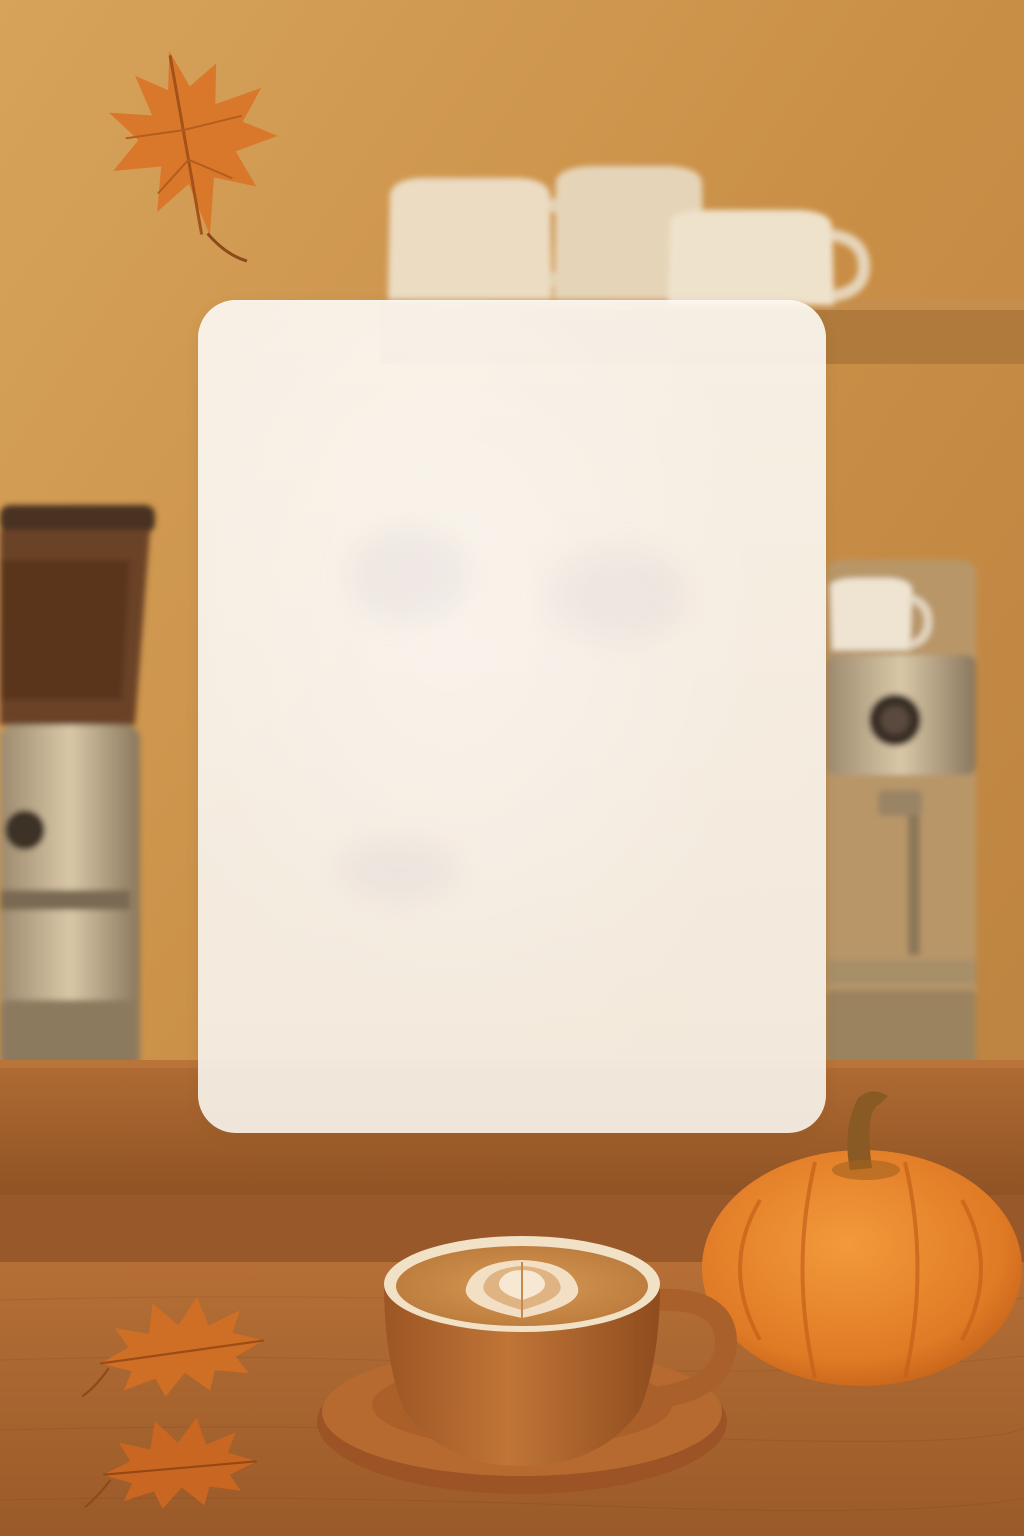  Describe the element at coordinates (77, 795) in the screenshot. I see `coffee-grinder` at that location.